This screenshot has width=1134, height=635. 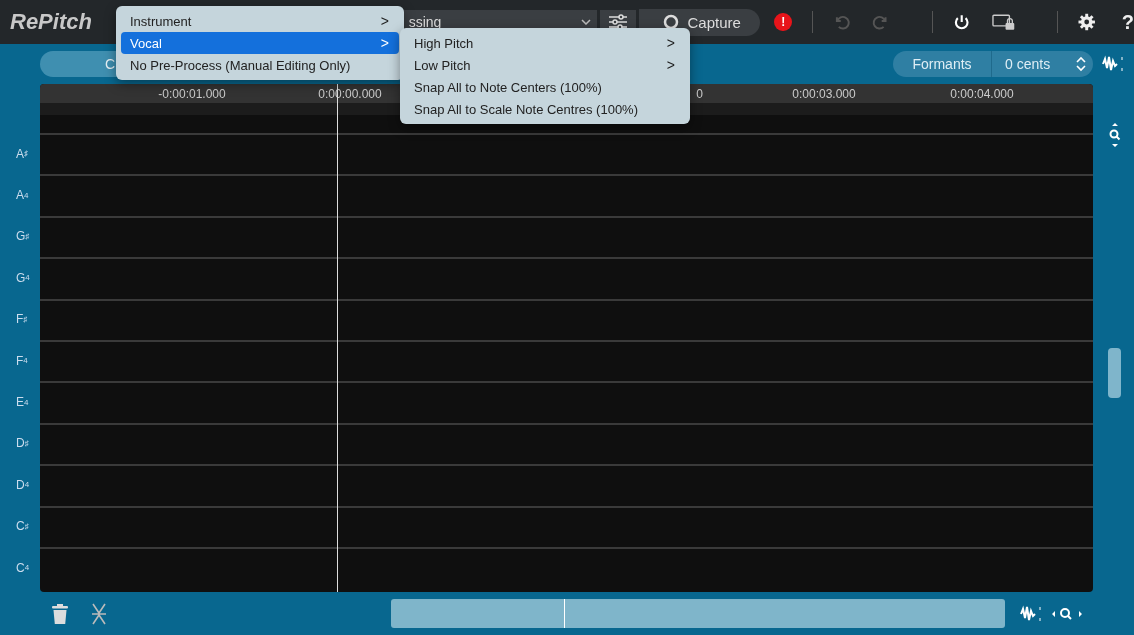 I want to click on app-logo: RePitch, so click(x=51, y=22).